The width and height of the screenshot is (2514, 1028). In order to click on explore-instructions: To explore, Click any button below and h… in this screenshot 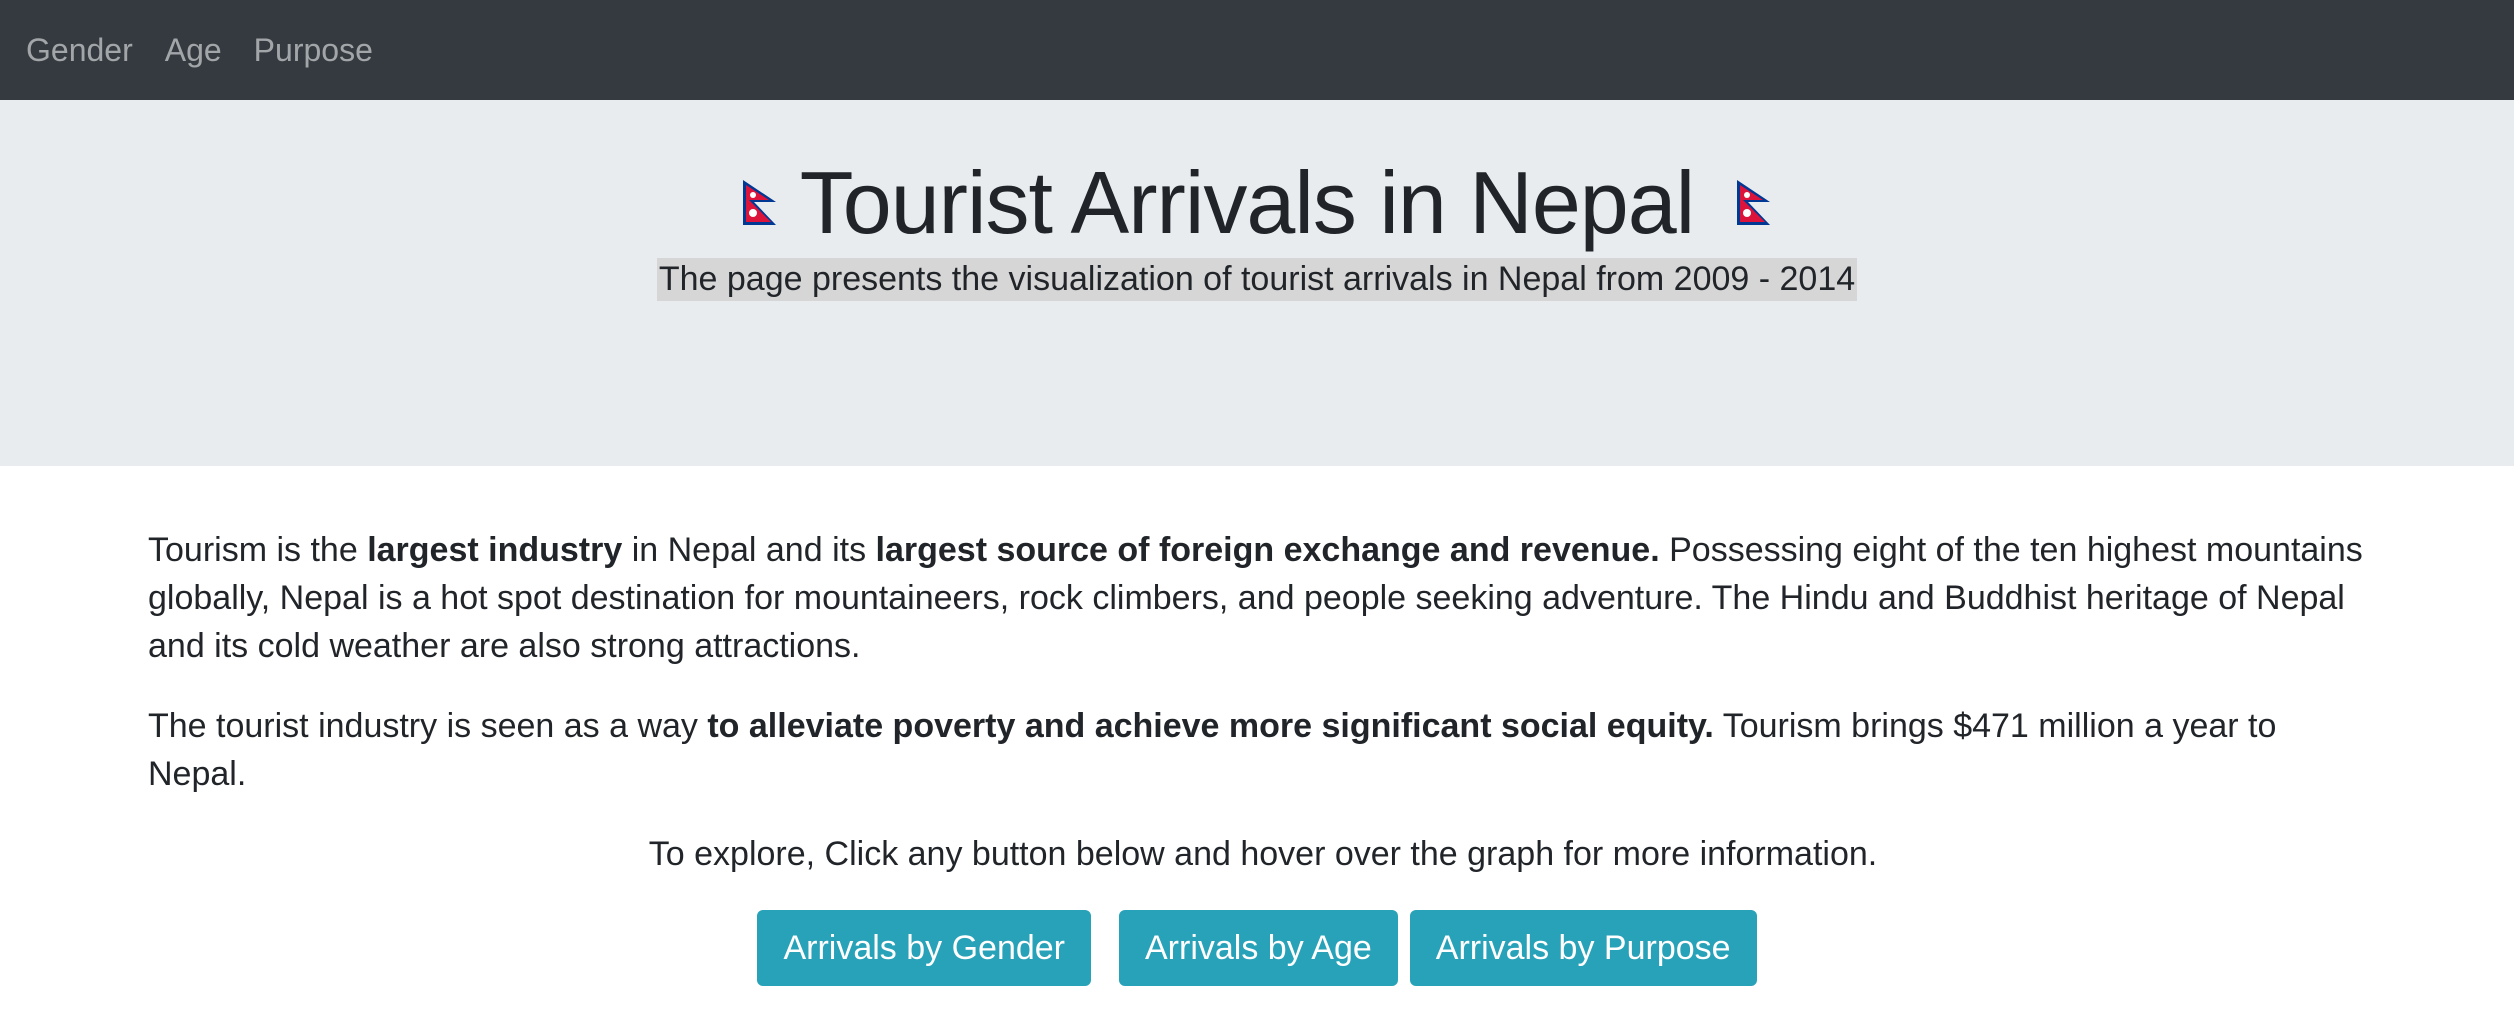, I will do `click(1263, 854)`.